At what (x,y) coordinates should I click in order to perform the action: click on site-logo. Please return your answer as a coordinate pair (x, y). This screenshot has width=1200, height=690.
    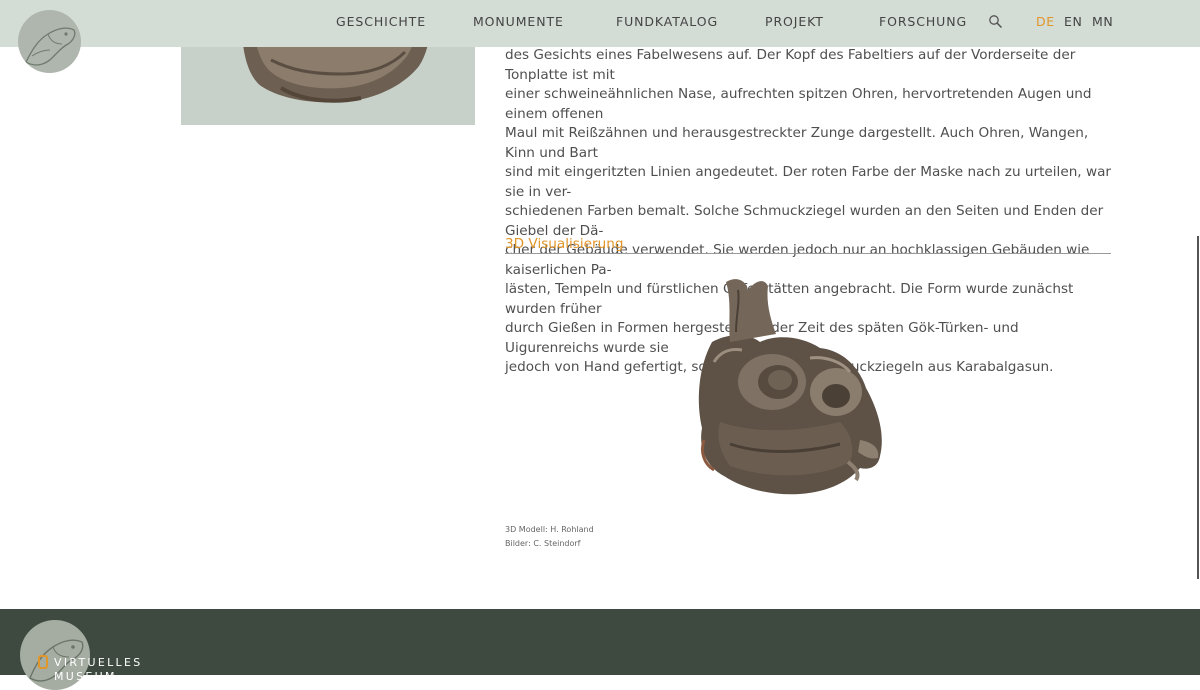
    Looking at the image, I should click on (49, 41).